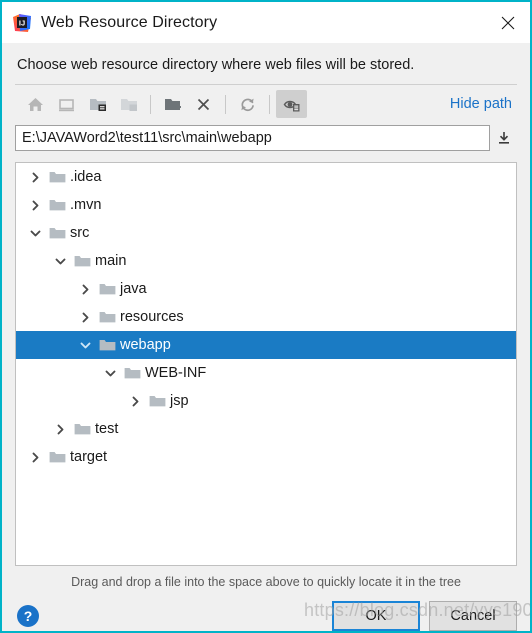  What do you see at coordinates (376, 616) in the screenshot?
I see `ok-button: OK` at bounding box center [376, 616].